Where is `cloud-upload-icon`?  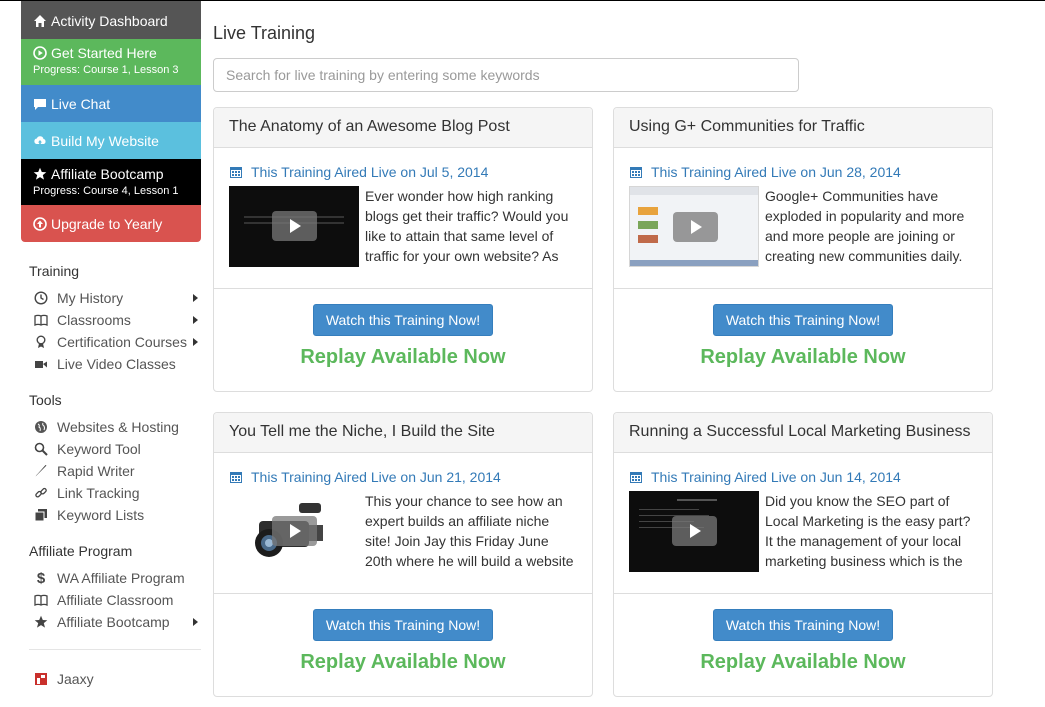 cloud-upload-icon is located at coordinates (40, 141).